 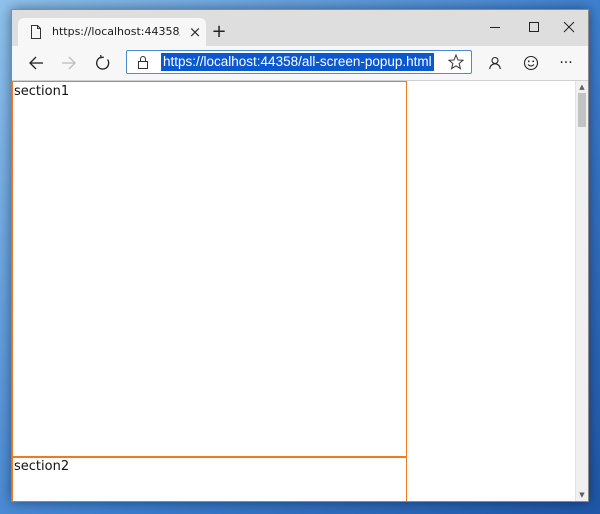 I want to click on vertical-scrollbar: ▲ ▼, so click(x=581, y=291).